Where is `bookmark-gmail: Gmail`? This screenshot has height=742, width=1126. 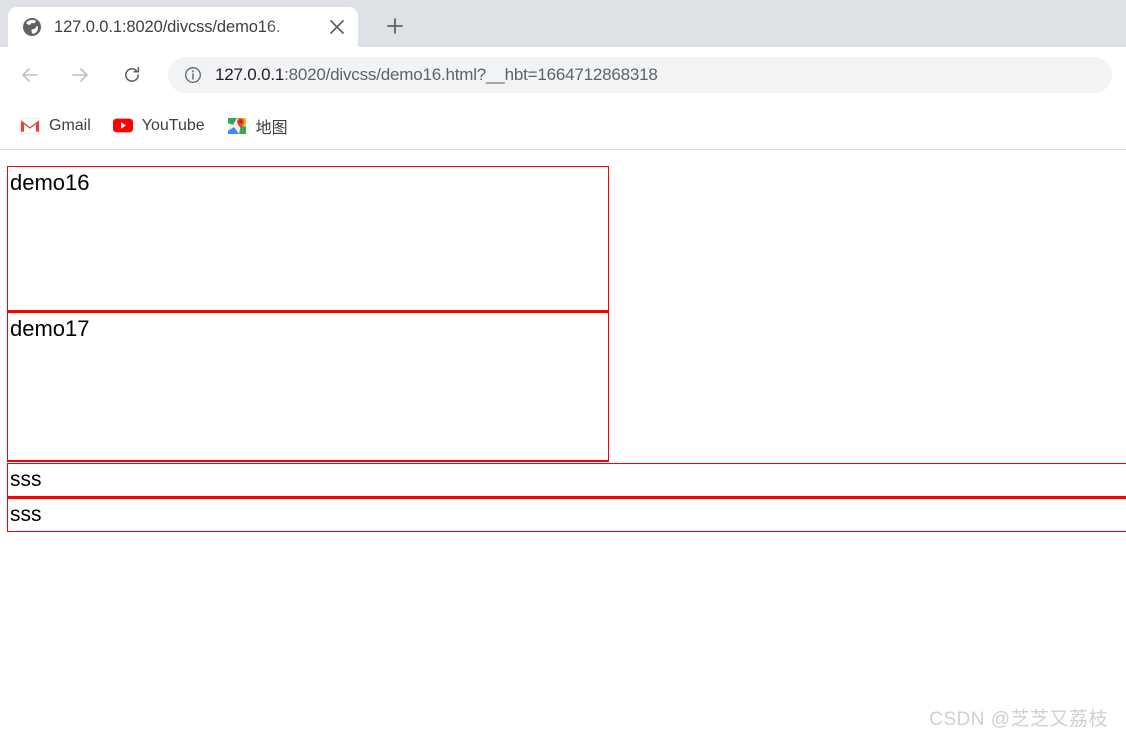 bookmark-gmail: Gmail is located at coordinates (55, 126).